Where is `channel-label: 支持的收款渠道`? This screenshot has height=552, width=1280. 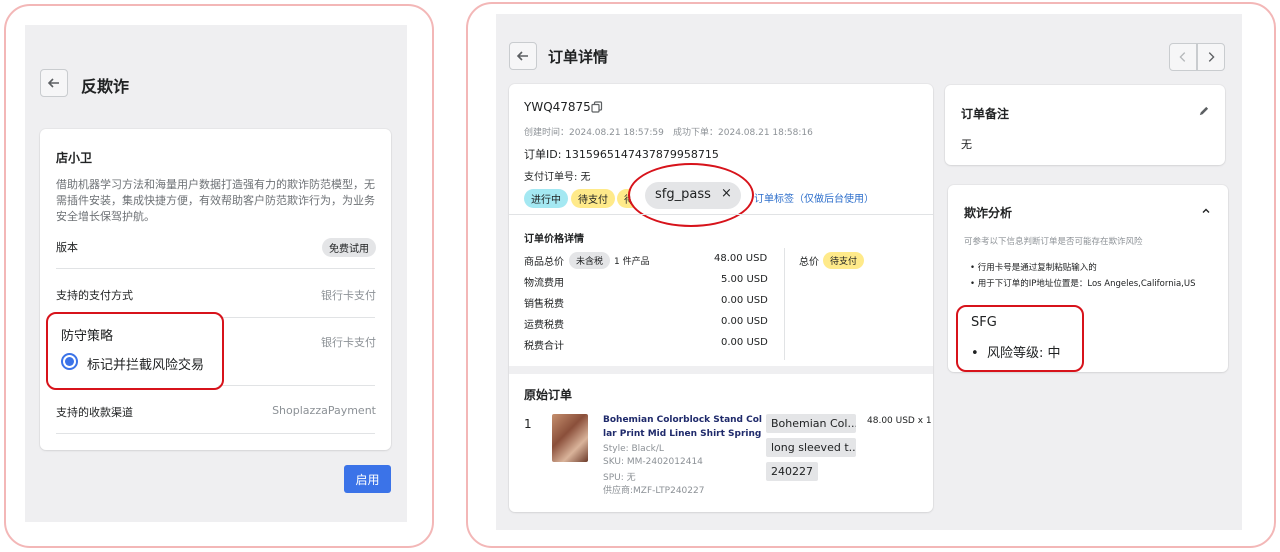 channel-label: 支持的收款渠道 is located at coordinates (94, 412).